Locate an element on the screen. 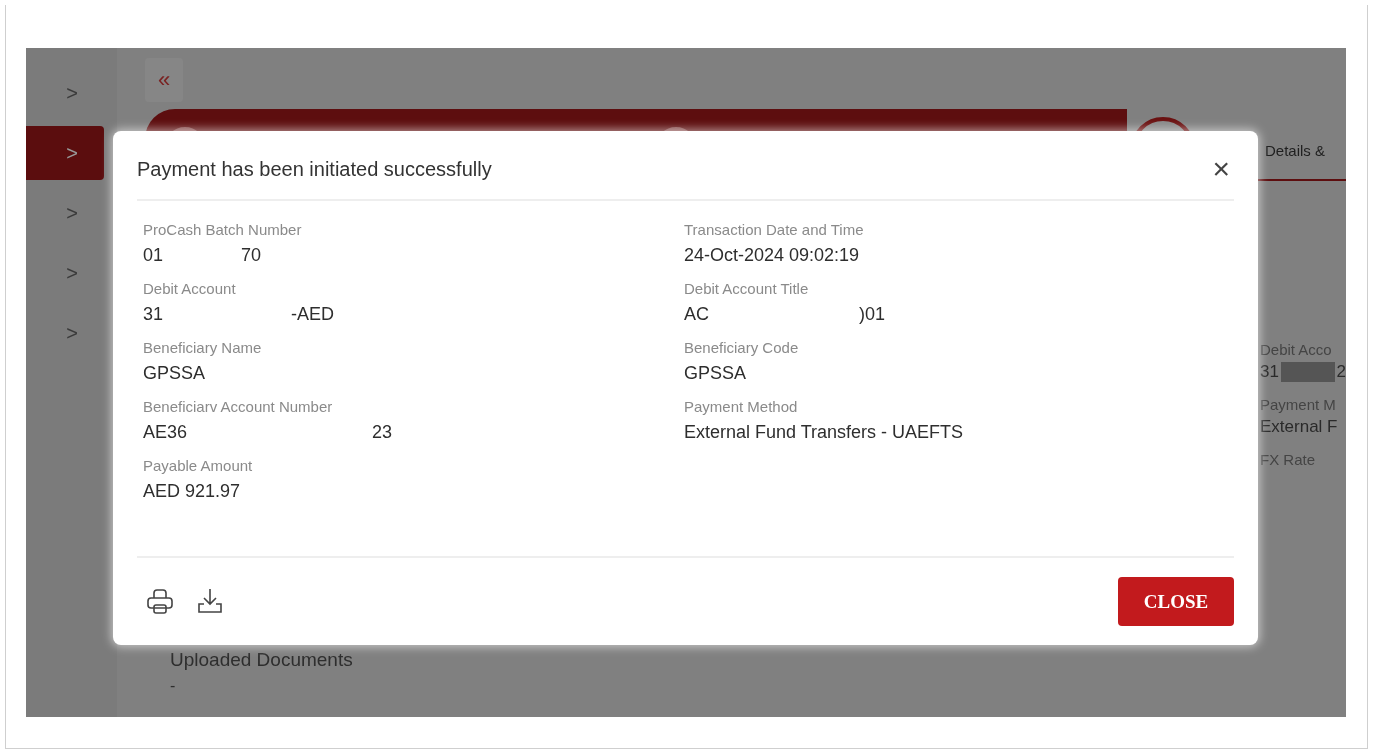 This screenshot has width=1373, height=756. field-value: AED 921.97 is located at coordinates (192, 491).